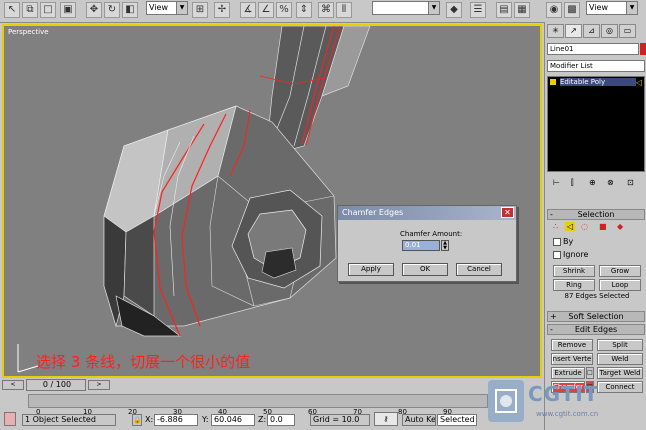  Describe the element at coordinates (48, 10) in the screenshot. I see `rect-region-icon: □` at that location.